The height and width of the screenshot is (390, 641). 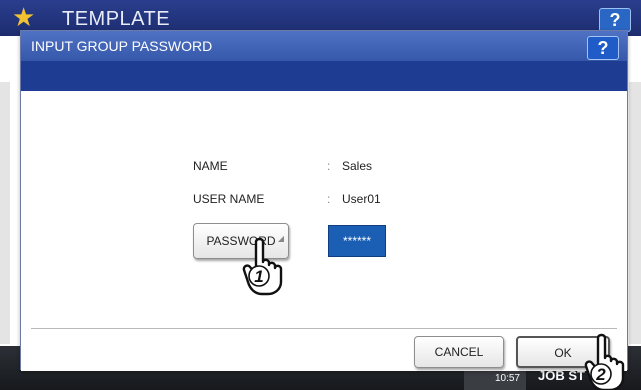 I want to click on pointing-hand-icon-step-1: 1, so click(x=262, y=266).